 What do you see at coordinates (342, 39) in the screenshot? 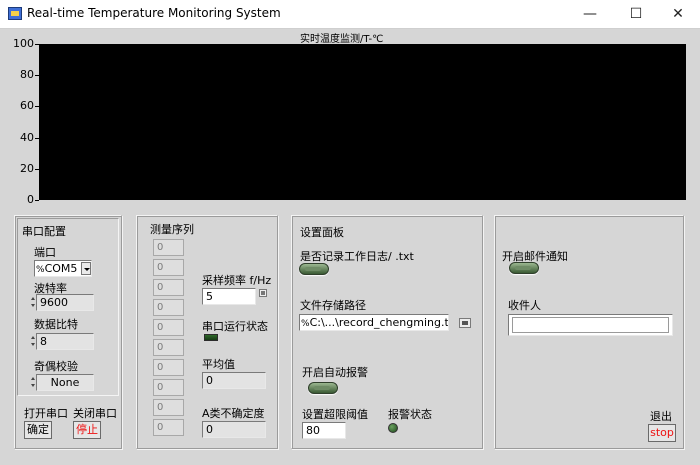
I see `chart-title: 实时温度监测/T-℃` at bounding box center [342, 39].